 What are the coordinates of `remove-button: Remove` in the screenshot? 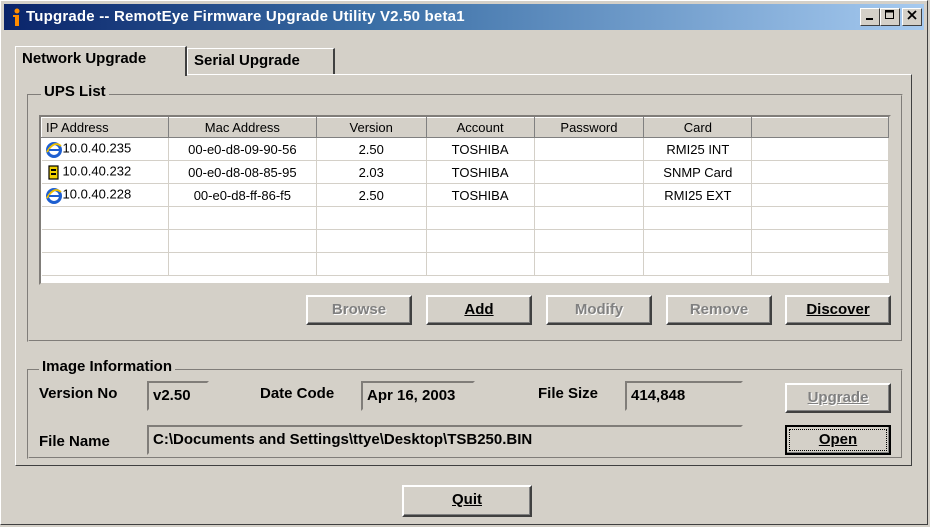 It's located at (719, 310).